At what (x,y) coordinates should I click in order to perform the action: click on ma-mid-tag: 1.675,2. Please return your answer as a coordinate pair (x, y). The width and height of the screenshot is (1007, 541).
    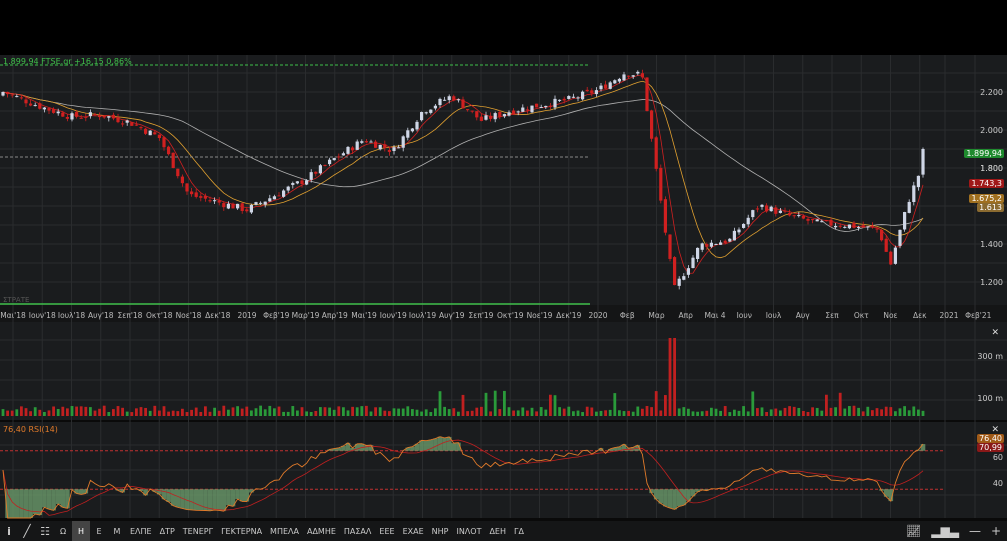
    Looking at the image, I should click on (986, 198).